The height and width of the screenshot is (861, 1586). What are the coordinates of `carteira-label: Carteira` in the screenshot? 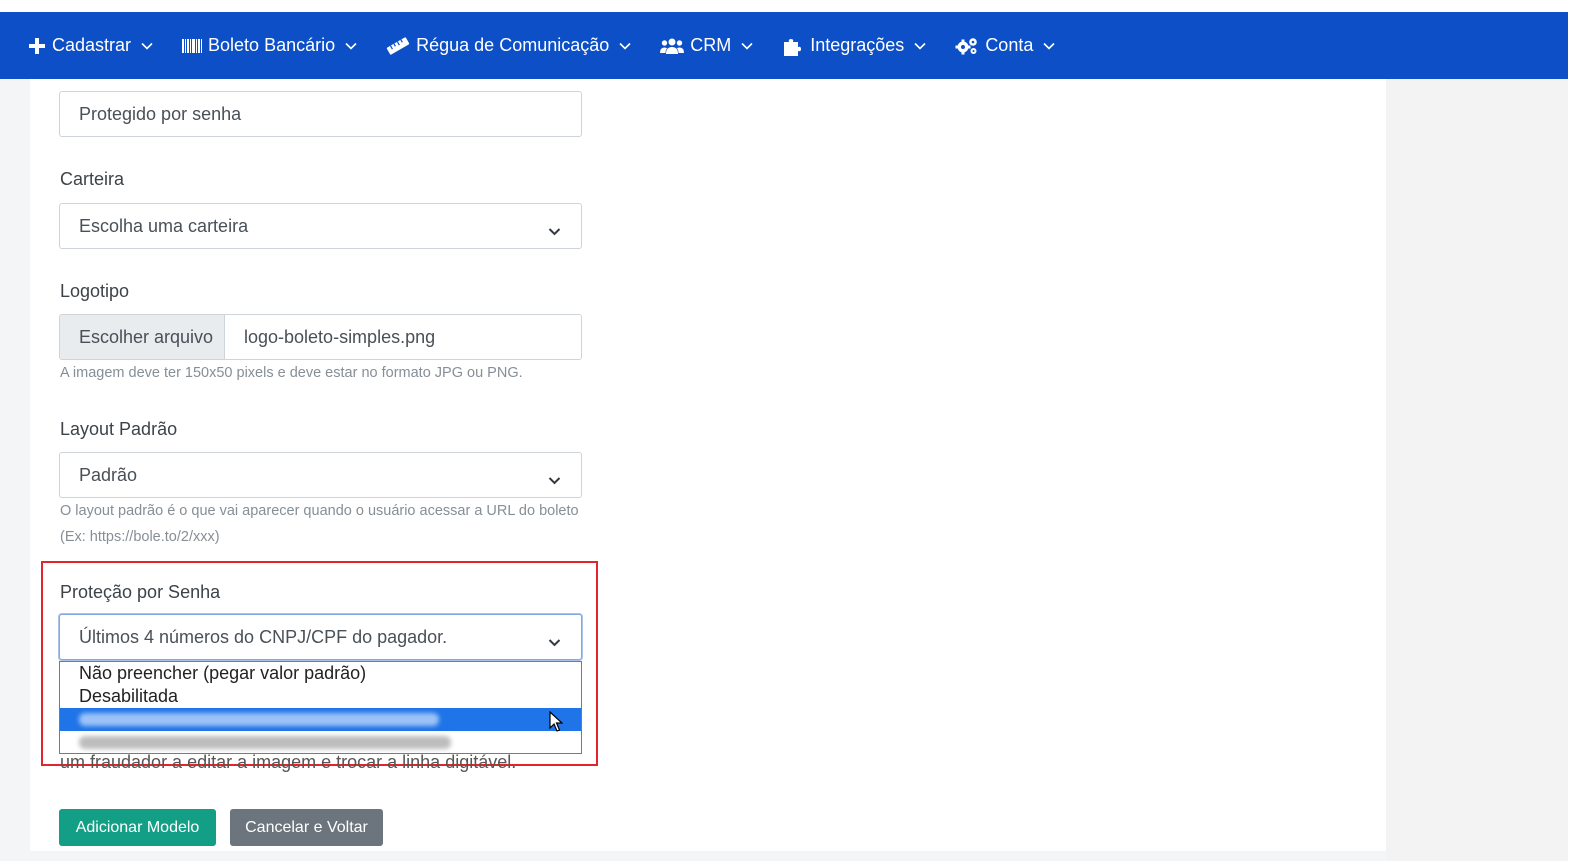 It's located at (92, 179).